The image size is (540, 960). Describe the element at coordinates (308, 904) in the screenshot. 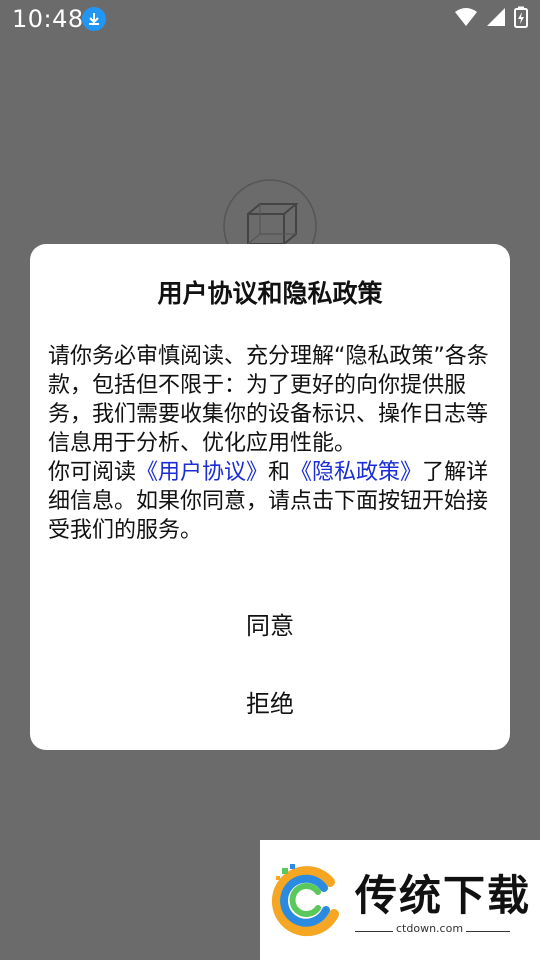

I see `ctdown-logo-icon` at that location.